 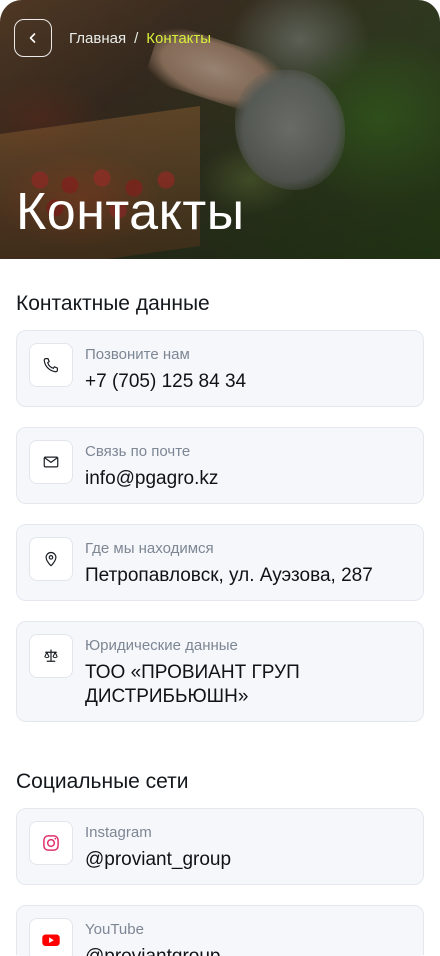 I want to click on contact-value: info@pgagro.kz, so click(x=151, y=479).